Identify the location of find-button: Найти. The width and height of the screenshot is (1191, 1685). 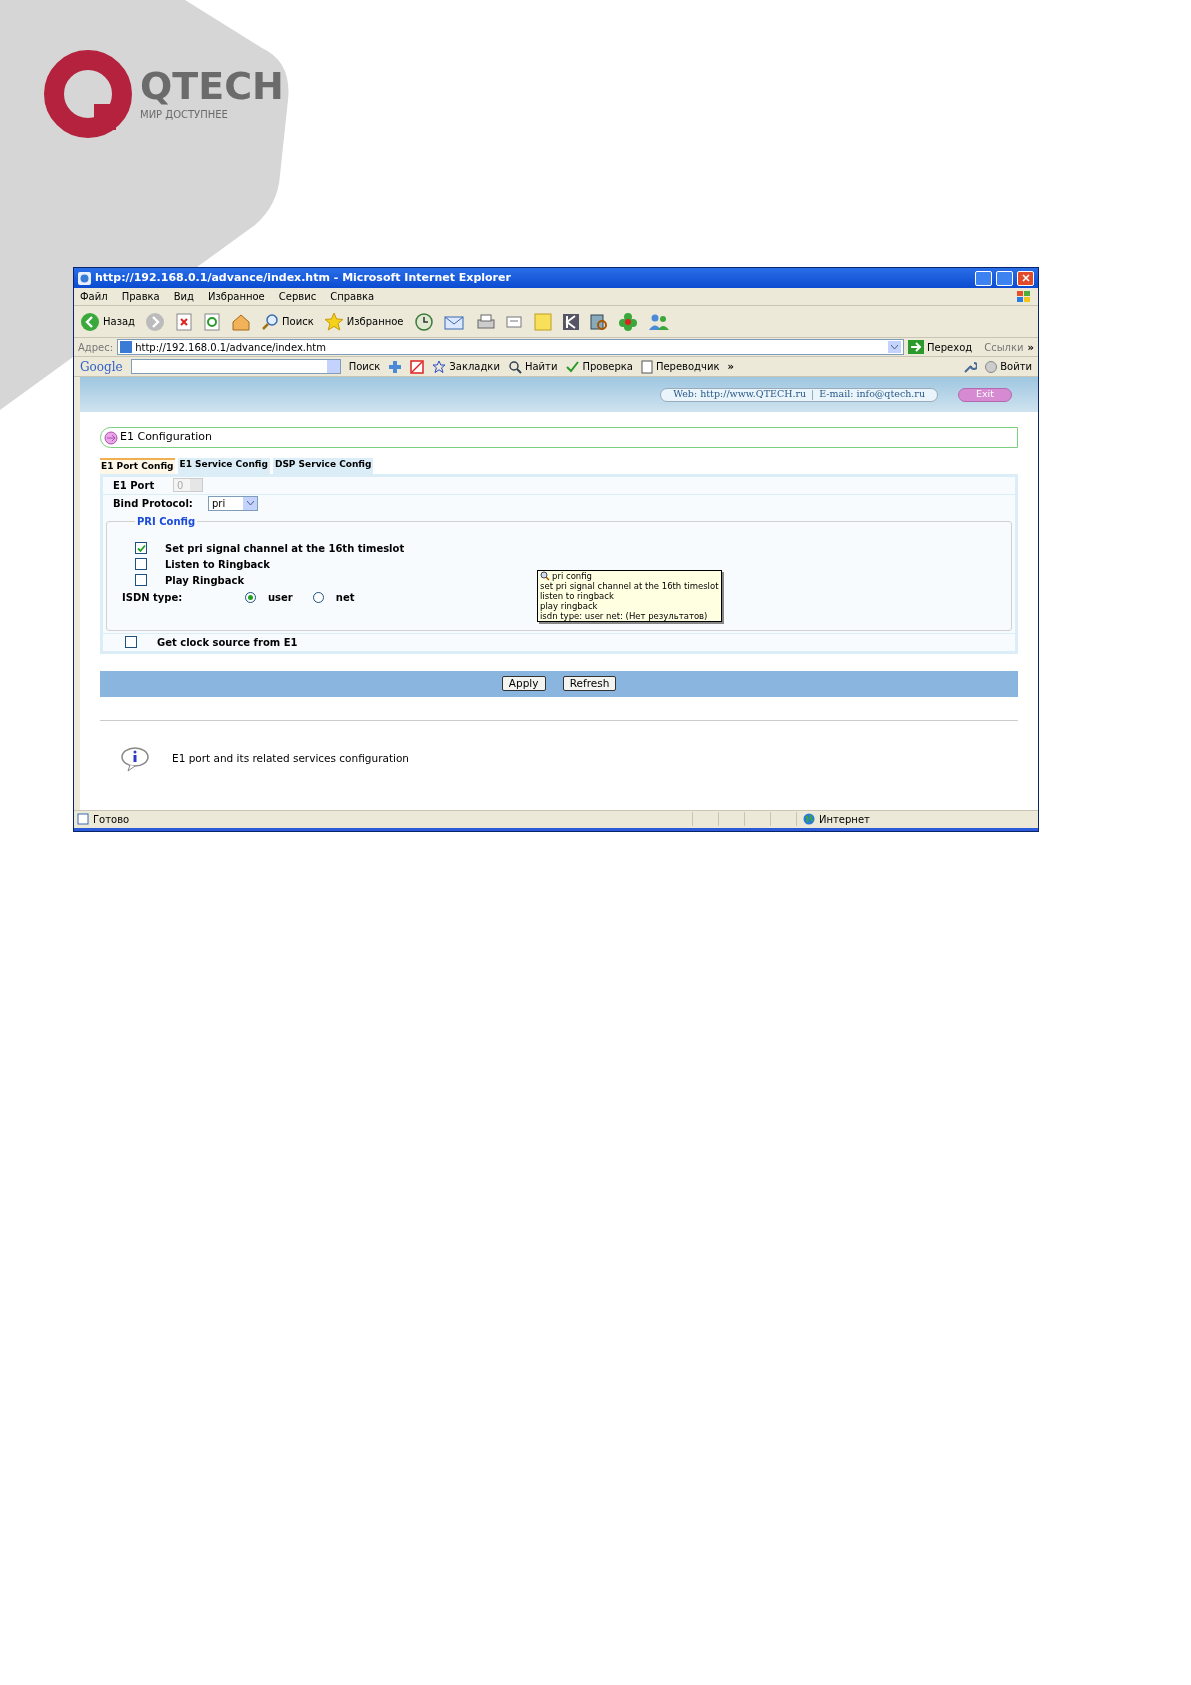
(532, 366).